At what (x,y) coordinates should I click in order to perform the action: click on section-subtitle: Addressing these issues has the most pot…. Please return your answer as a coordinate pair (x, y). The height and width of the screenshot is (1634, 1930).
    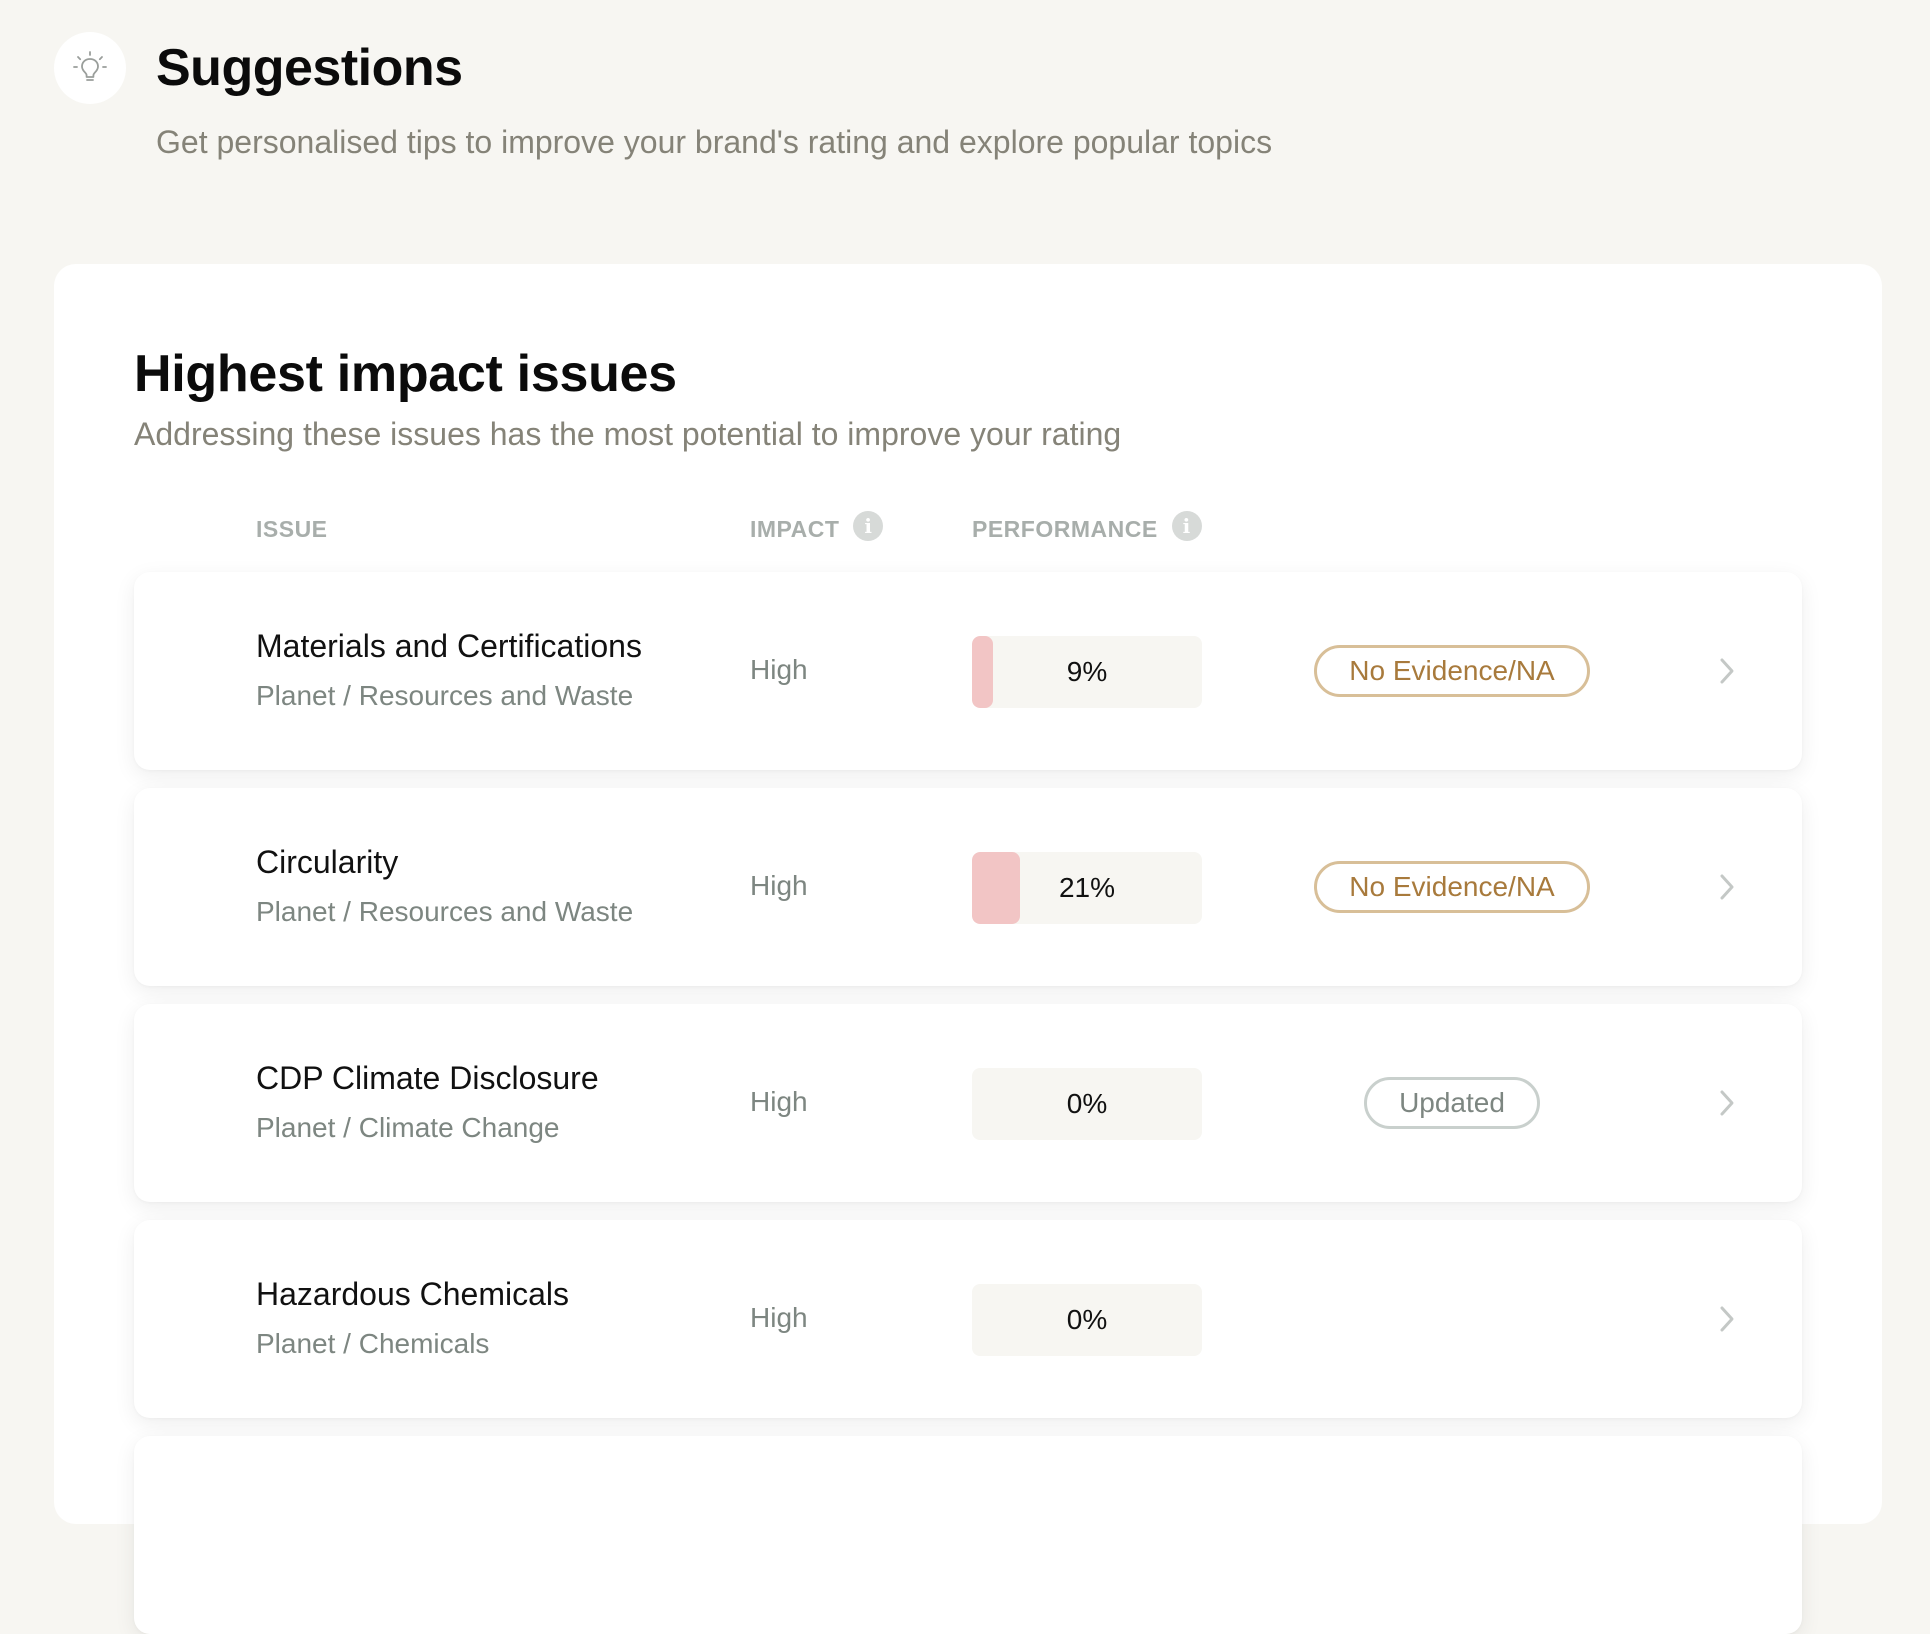
    Looking at the image, I should click on (628, 434).